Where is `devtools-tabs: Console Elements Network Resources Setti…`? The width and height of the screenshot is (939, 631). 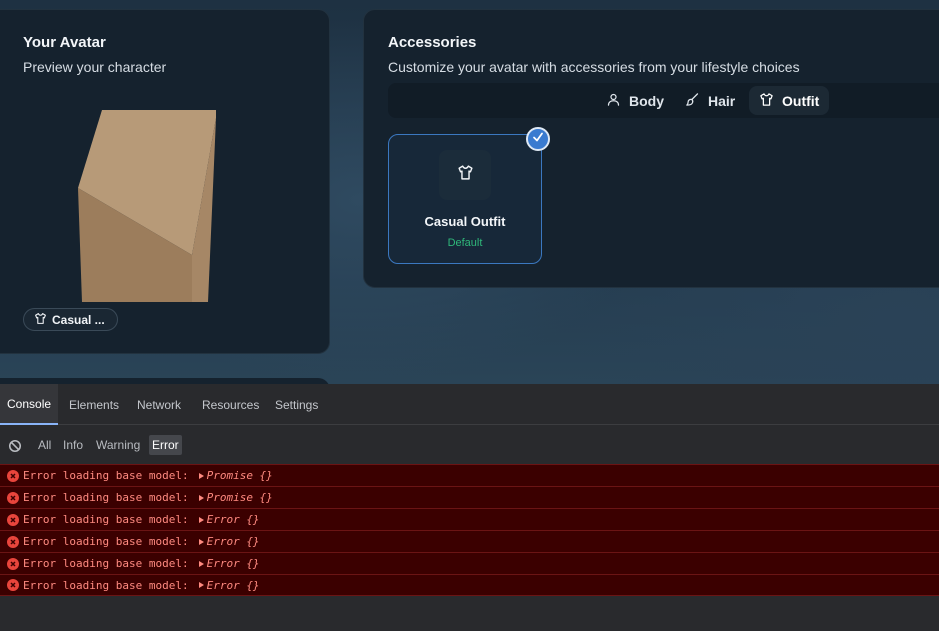 devtools-tabs: Console Elements Network Resources Setti… is located at coordinates (469, 404).